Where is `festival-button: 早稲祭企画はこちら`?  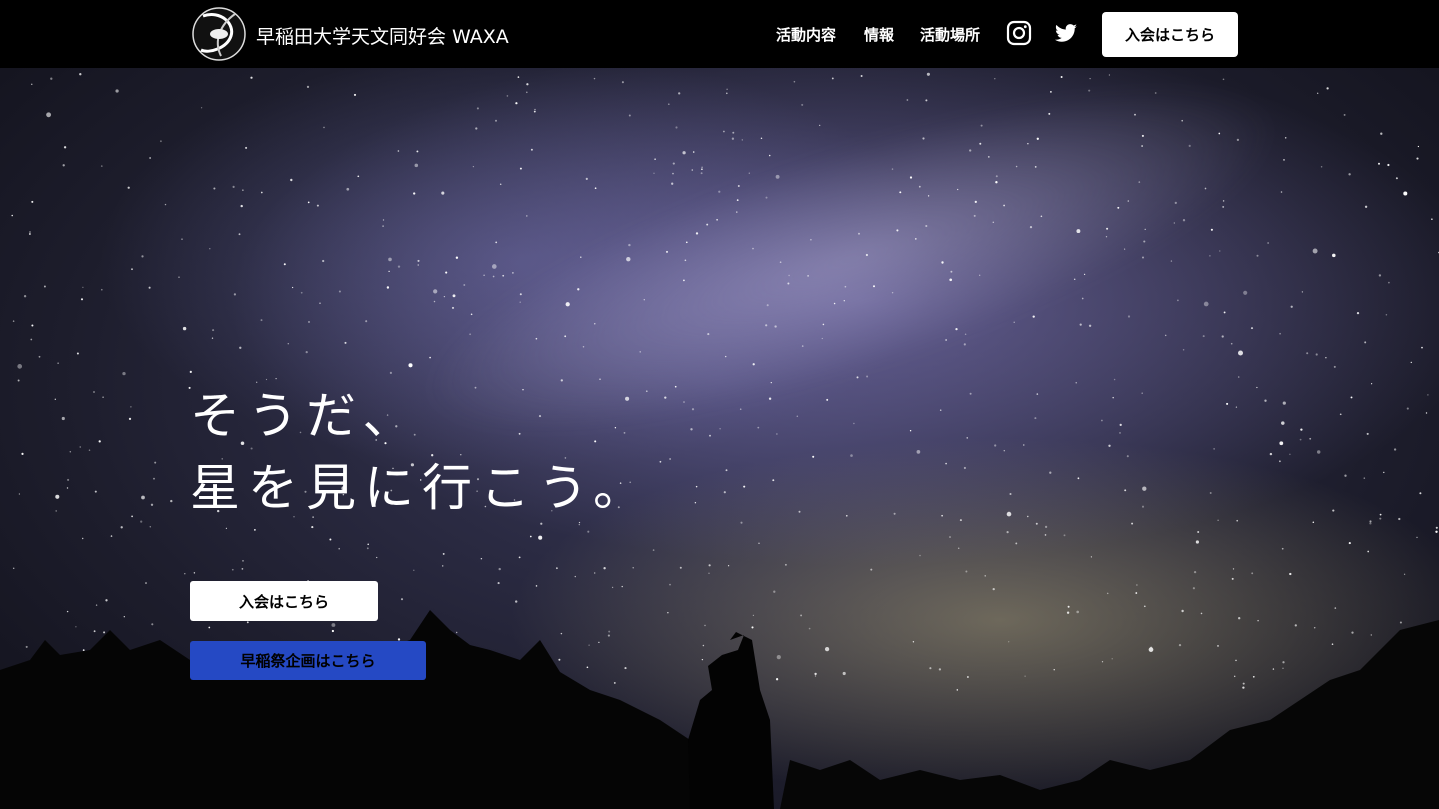
festival-button: 早稲祭企画はこちら is located at coordinates (308, 660).